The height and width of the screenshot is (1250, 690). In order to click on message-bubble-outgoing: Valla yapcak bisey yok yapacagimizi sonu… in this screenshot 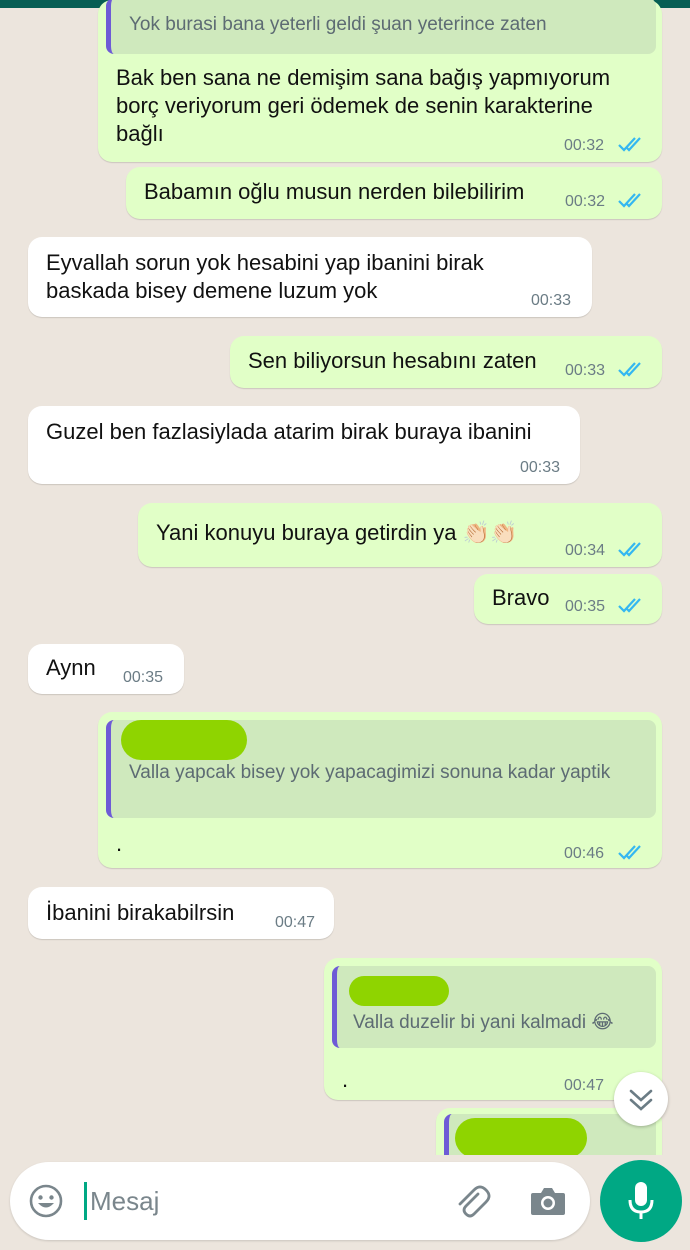, I will do `click(380, 790)`.